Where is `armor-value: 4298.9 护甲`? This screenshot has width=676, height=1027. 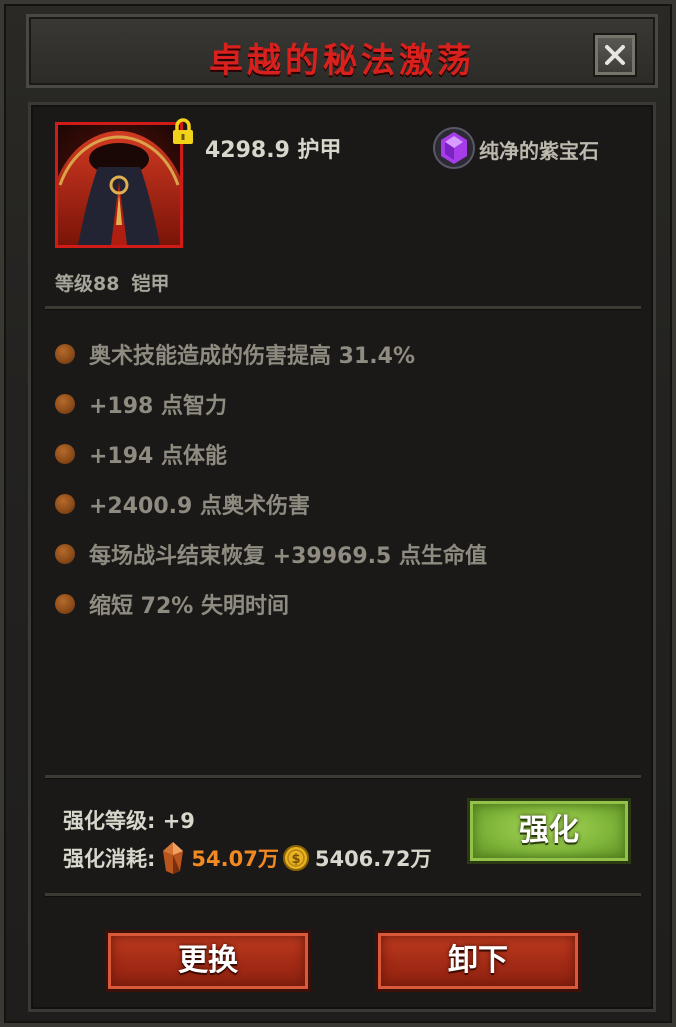 armor-value: 4298.9 护甲 is located at coordinates (273, 150).